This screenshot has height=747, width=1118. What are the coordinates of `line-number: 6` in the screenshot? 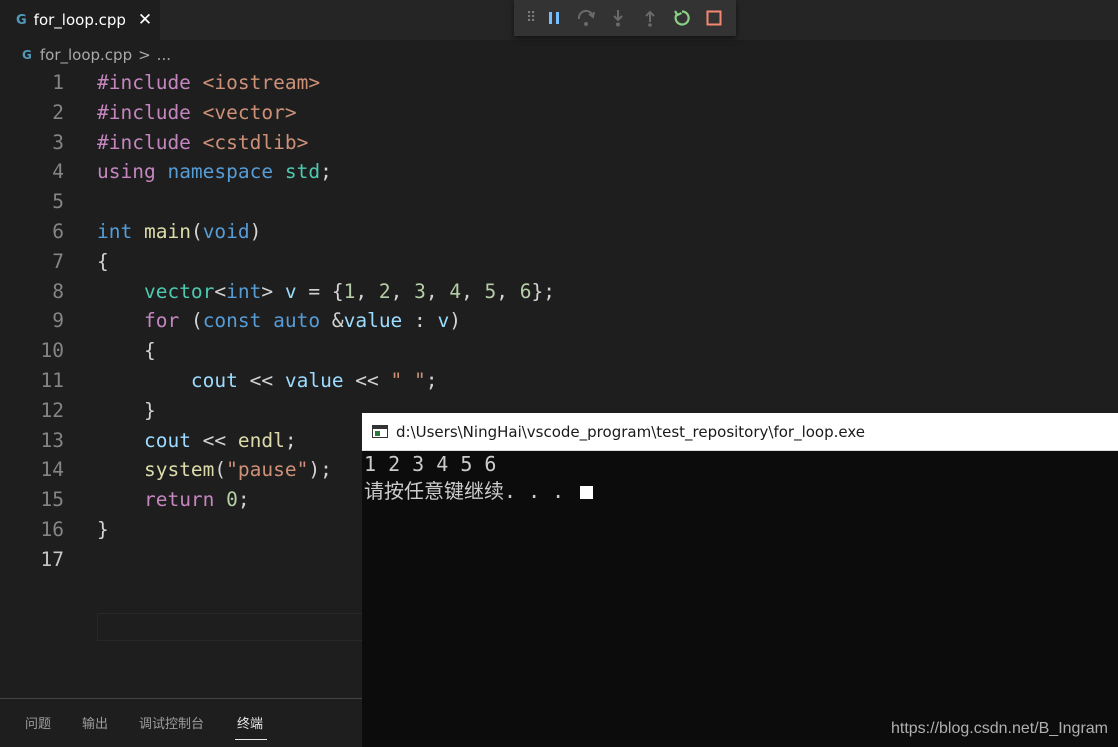 It's located at (58, 231).